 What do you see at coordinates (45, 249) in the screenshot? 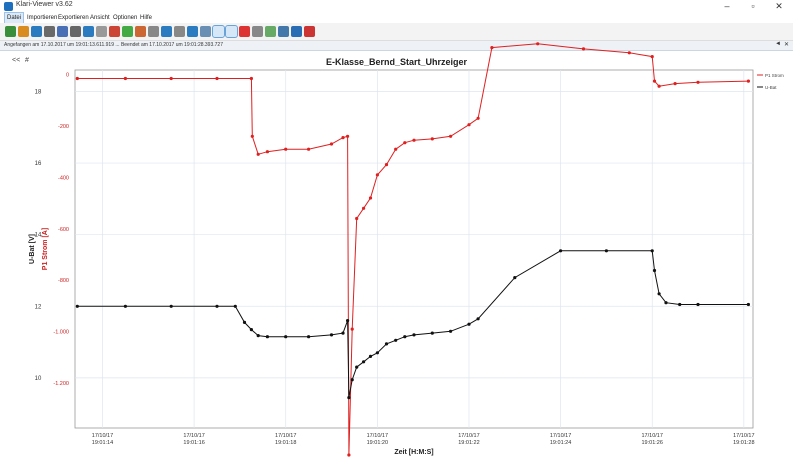
I see `y-axis-label-strom: P1 Strom [A]` at bounding box center [45, 249].